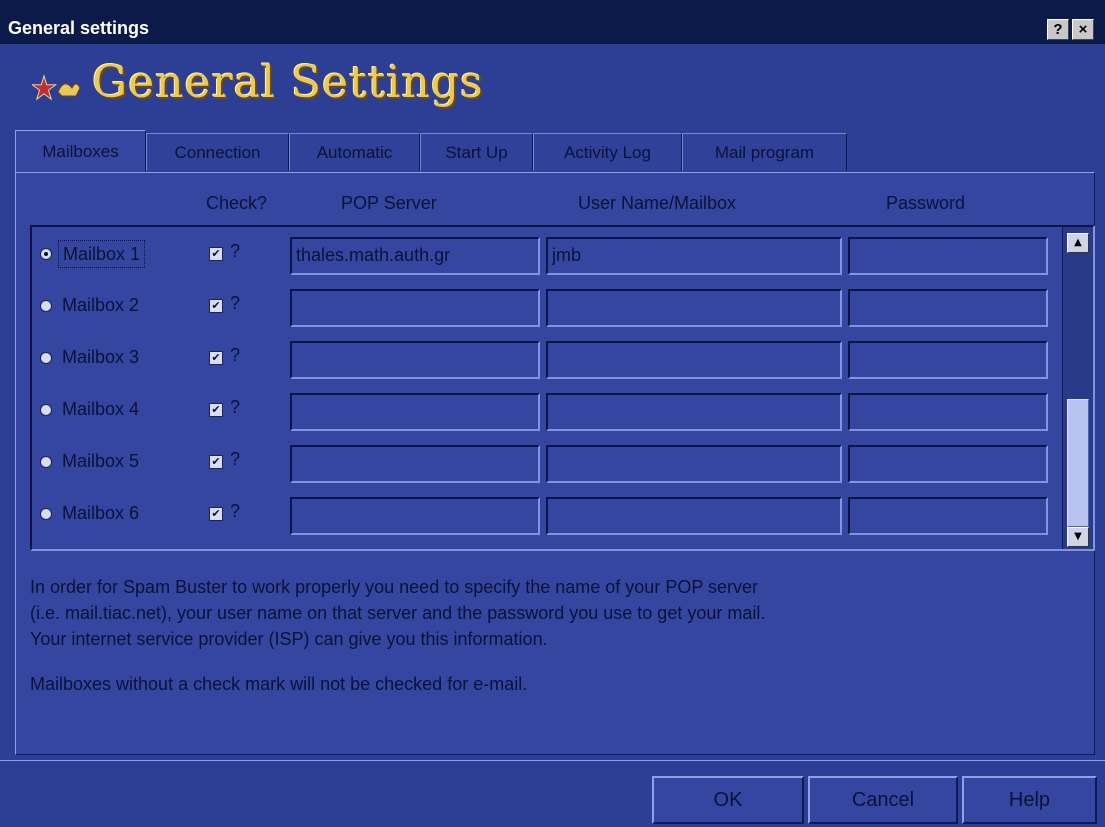  What do you see at coordinates (237, 203) in the screenshot?
I see `column-header-check: Check?` at bounding box center [237, 203].